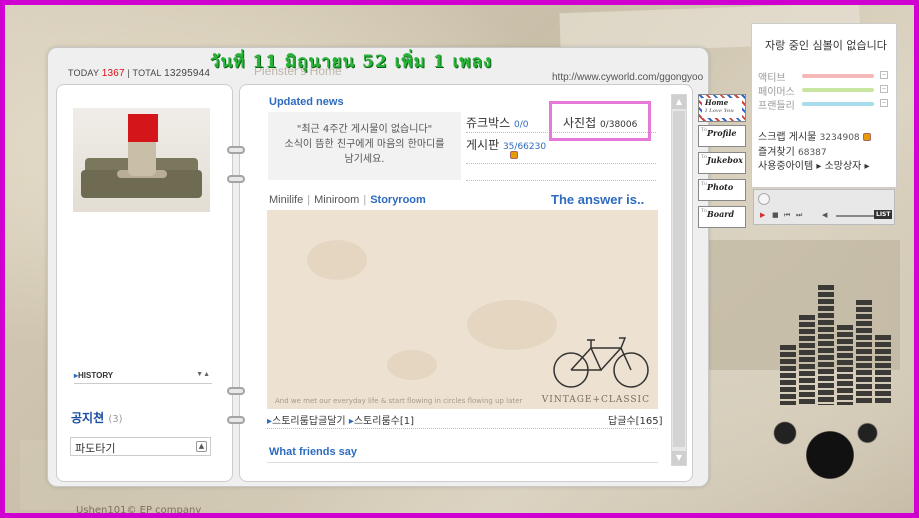 Image resolution: width=919 pixels, height=518 pixels. I want to click on headline: วันที่ 11 มิถุนายน 52 เพิ่ม 1 เพลง, so click(351, 62).